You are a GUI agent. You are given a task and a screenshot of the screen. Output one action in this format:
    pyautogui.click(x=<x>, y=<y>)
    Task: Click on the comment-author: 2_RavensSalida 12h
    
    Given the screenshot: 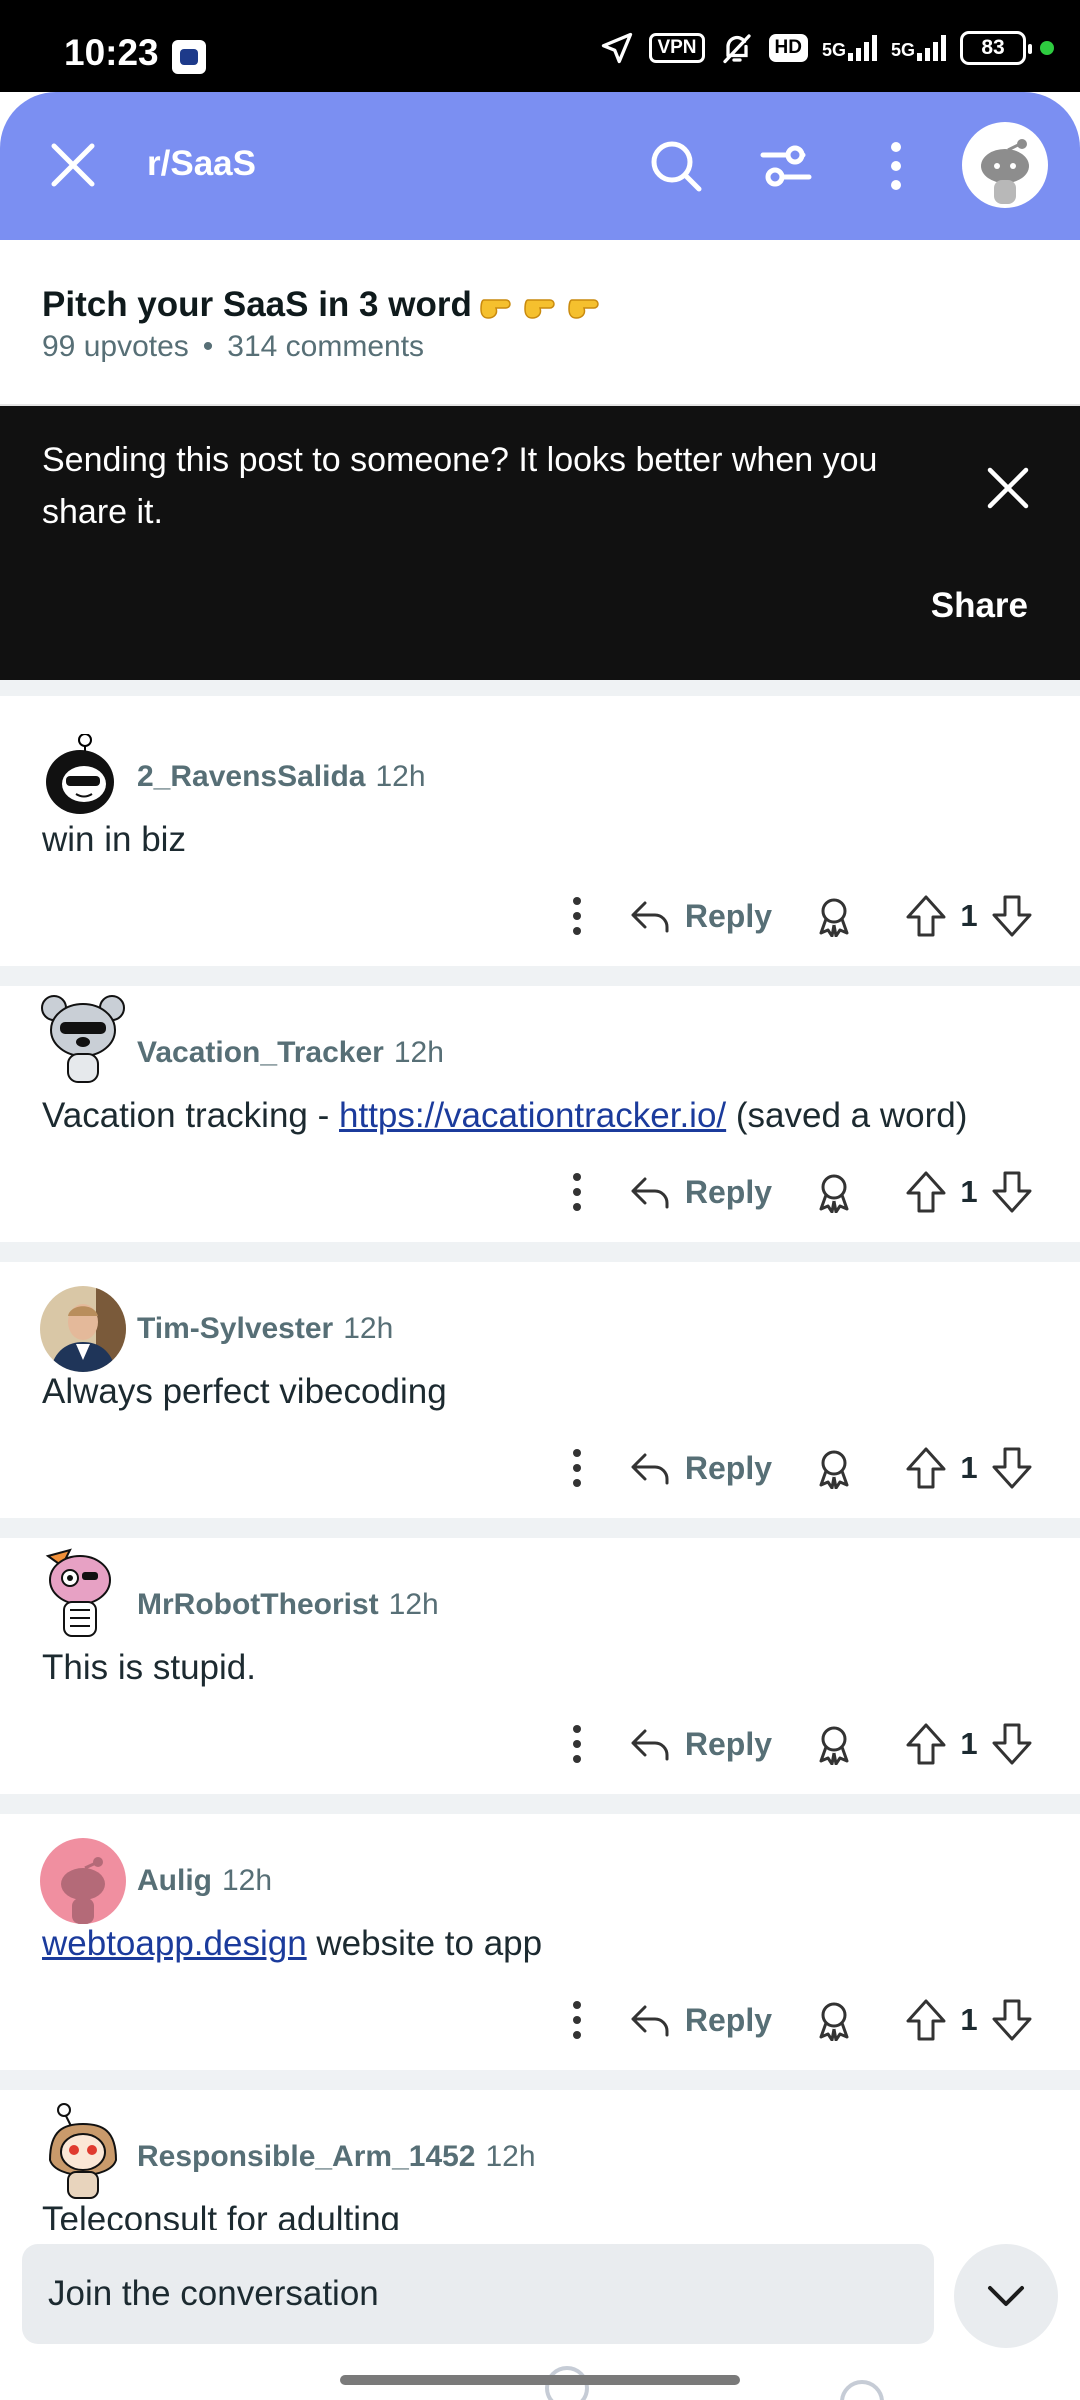 What is the action you would take?
    pyautogui.click(x=281, y=777)
    